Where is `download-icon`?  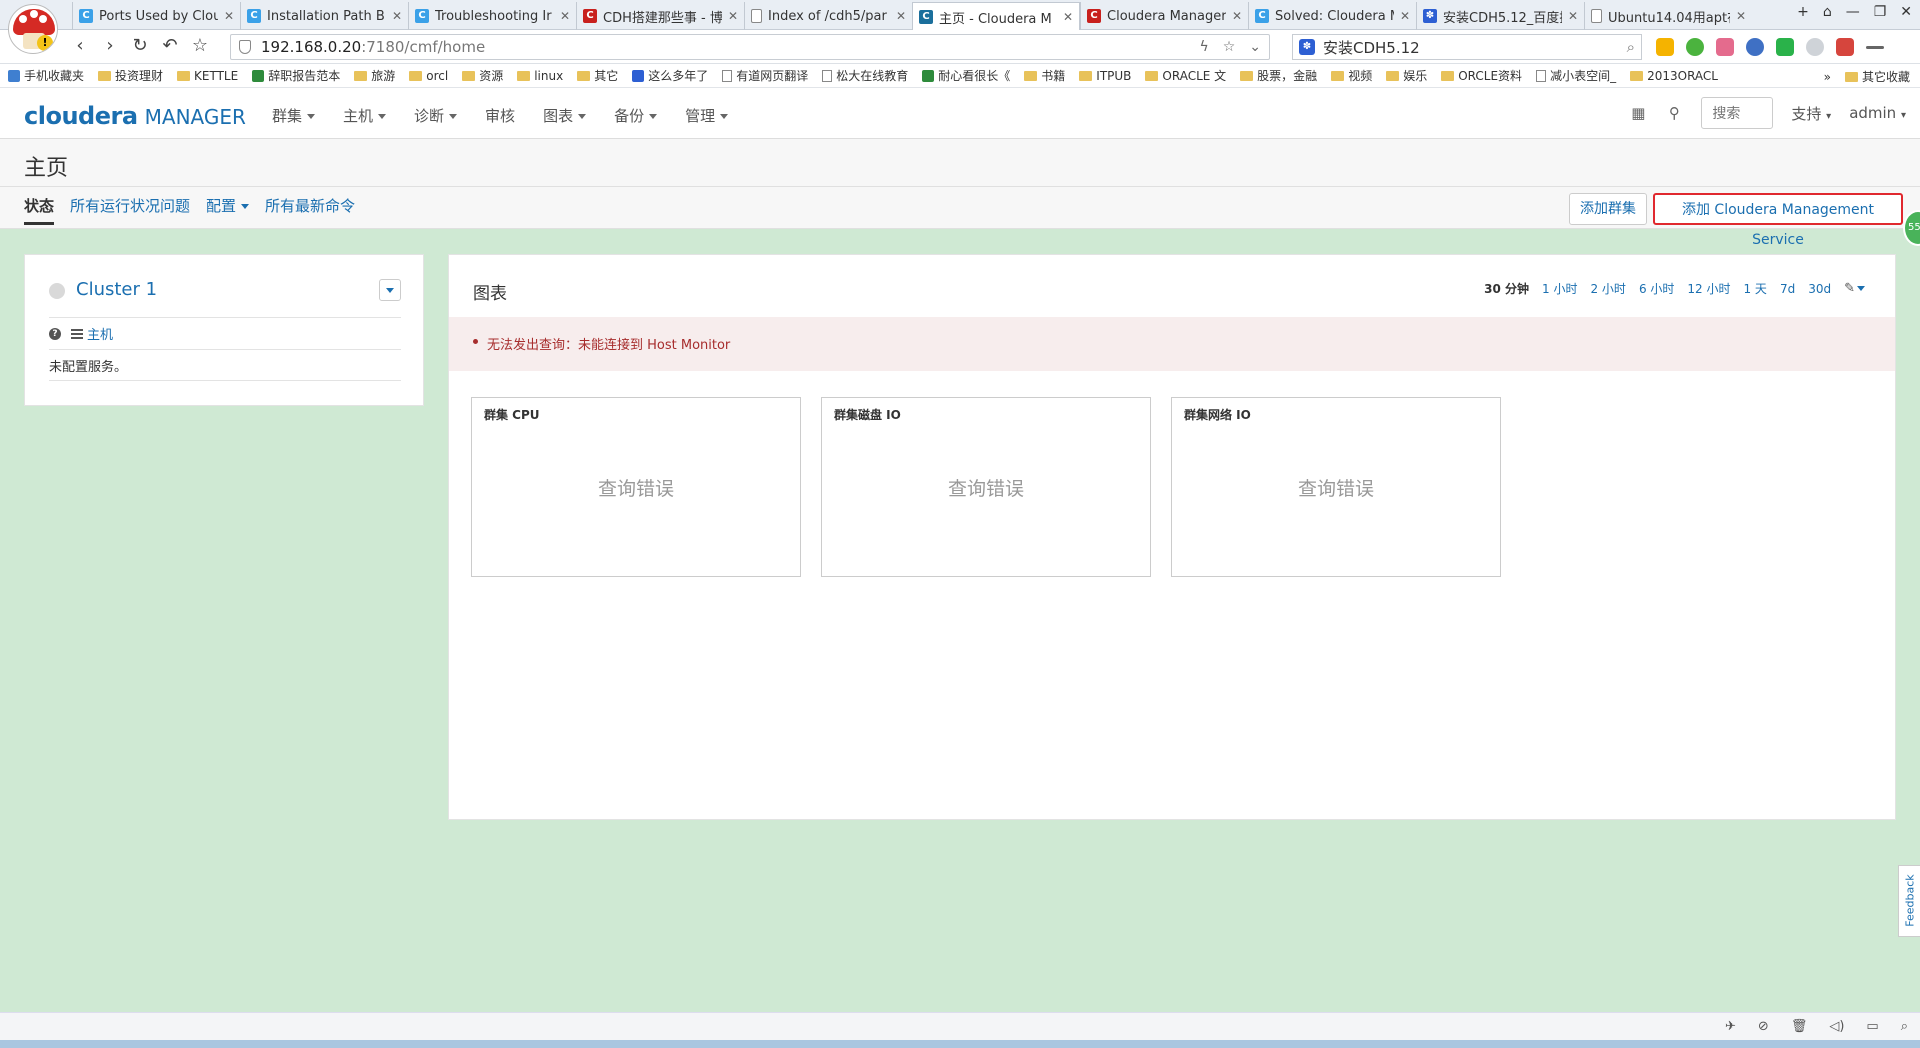 download-icon is located at coordinates (1845, 47).